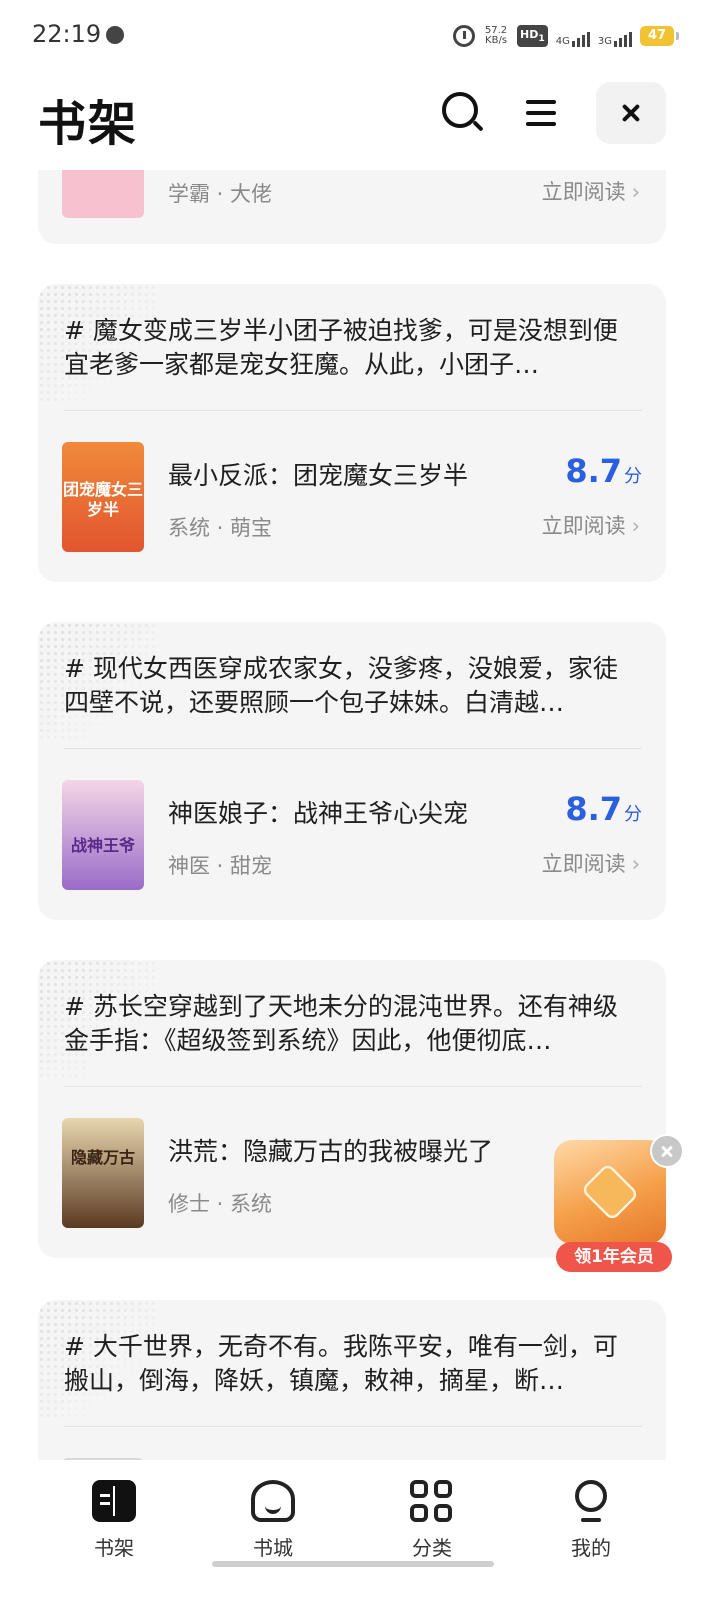 This screenshot has width=720, height=1600. Describe the element at coordinates (432, 1548) in the screenshot. I see `nav-label: 分类` at that location.